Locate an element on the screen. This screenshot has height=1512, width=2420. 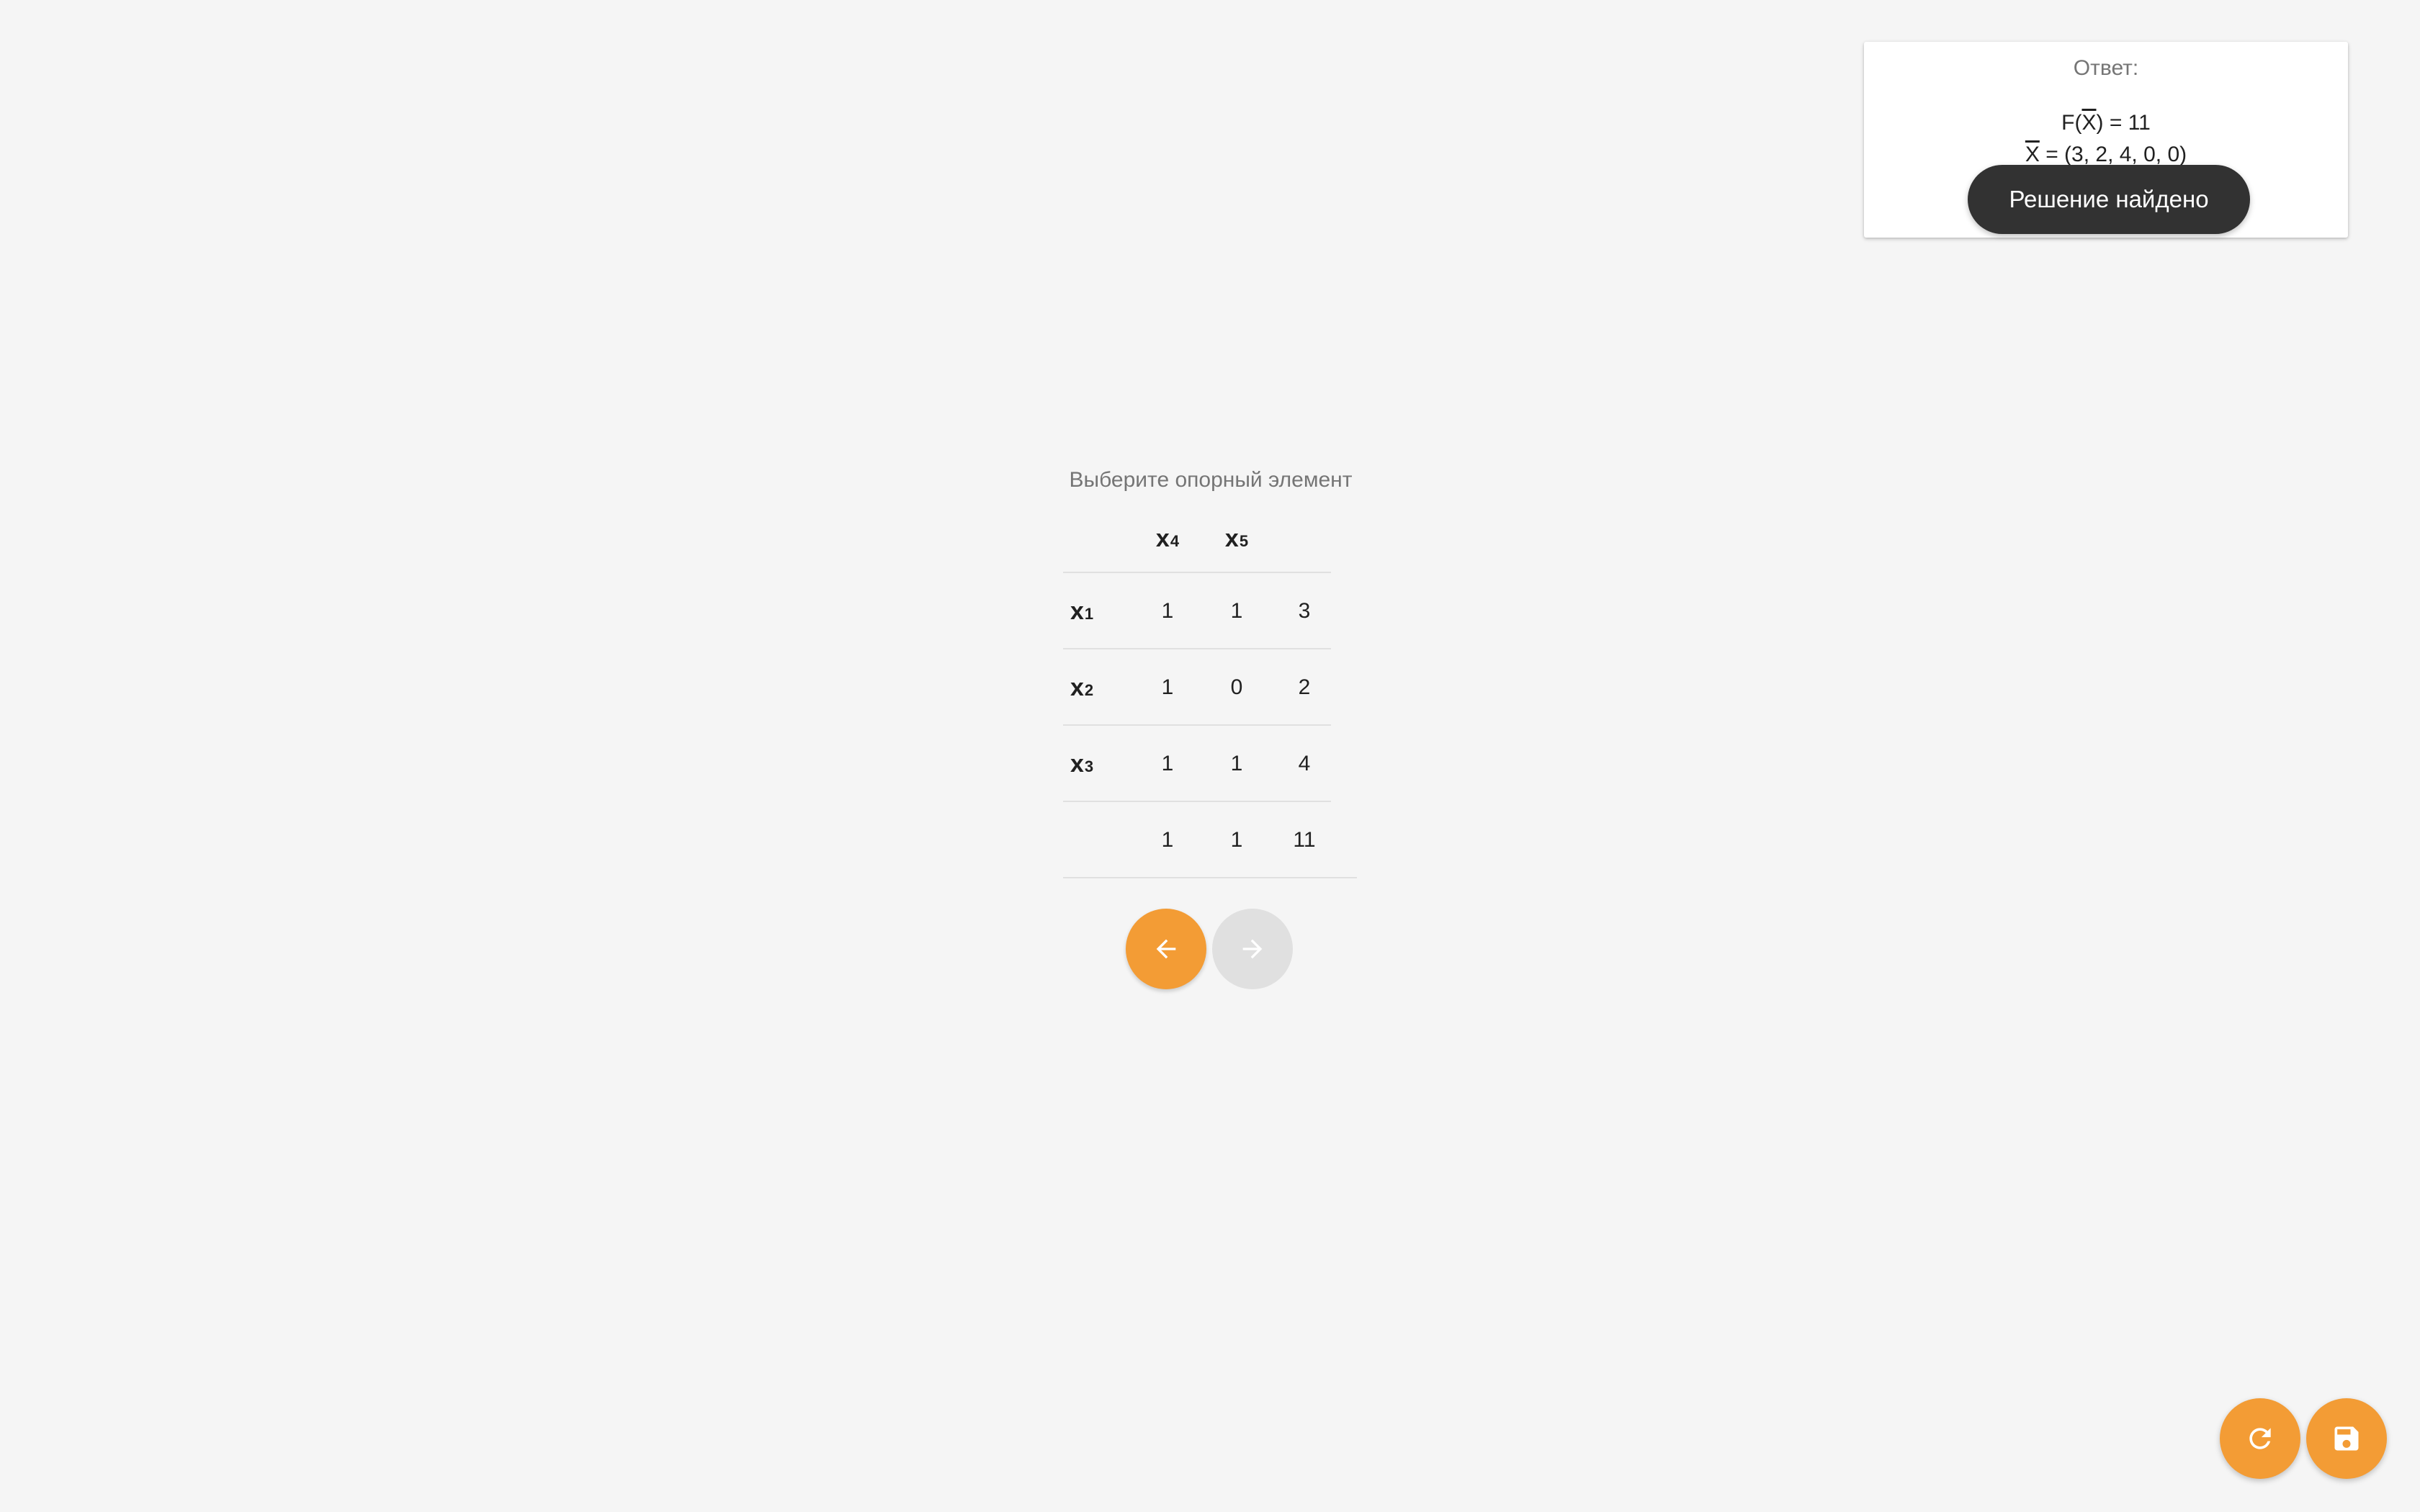
rhs-cell: 2 is located at coordinates (1304, 687).